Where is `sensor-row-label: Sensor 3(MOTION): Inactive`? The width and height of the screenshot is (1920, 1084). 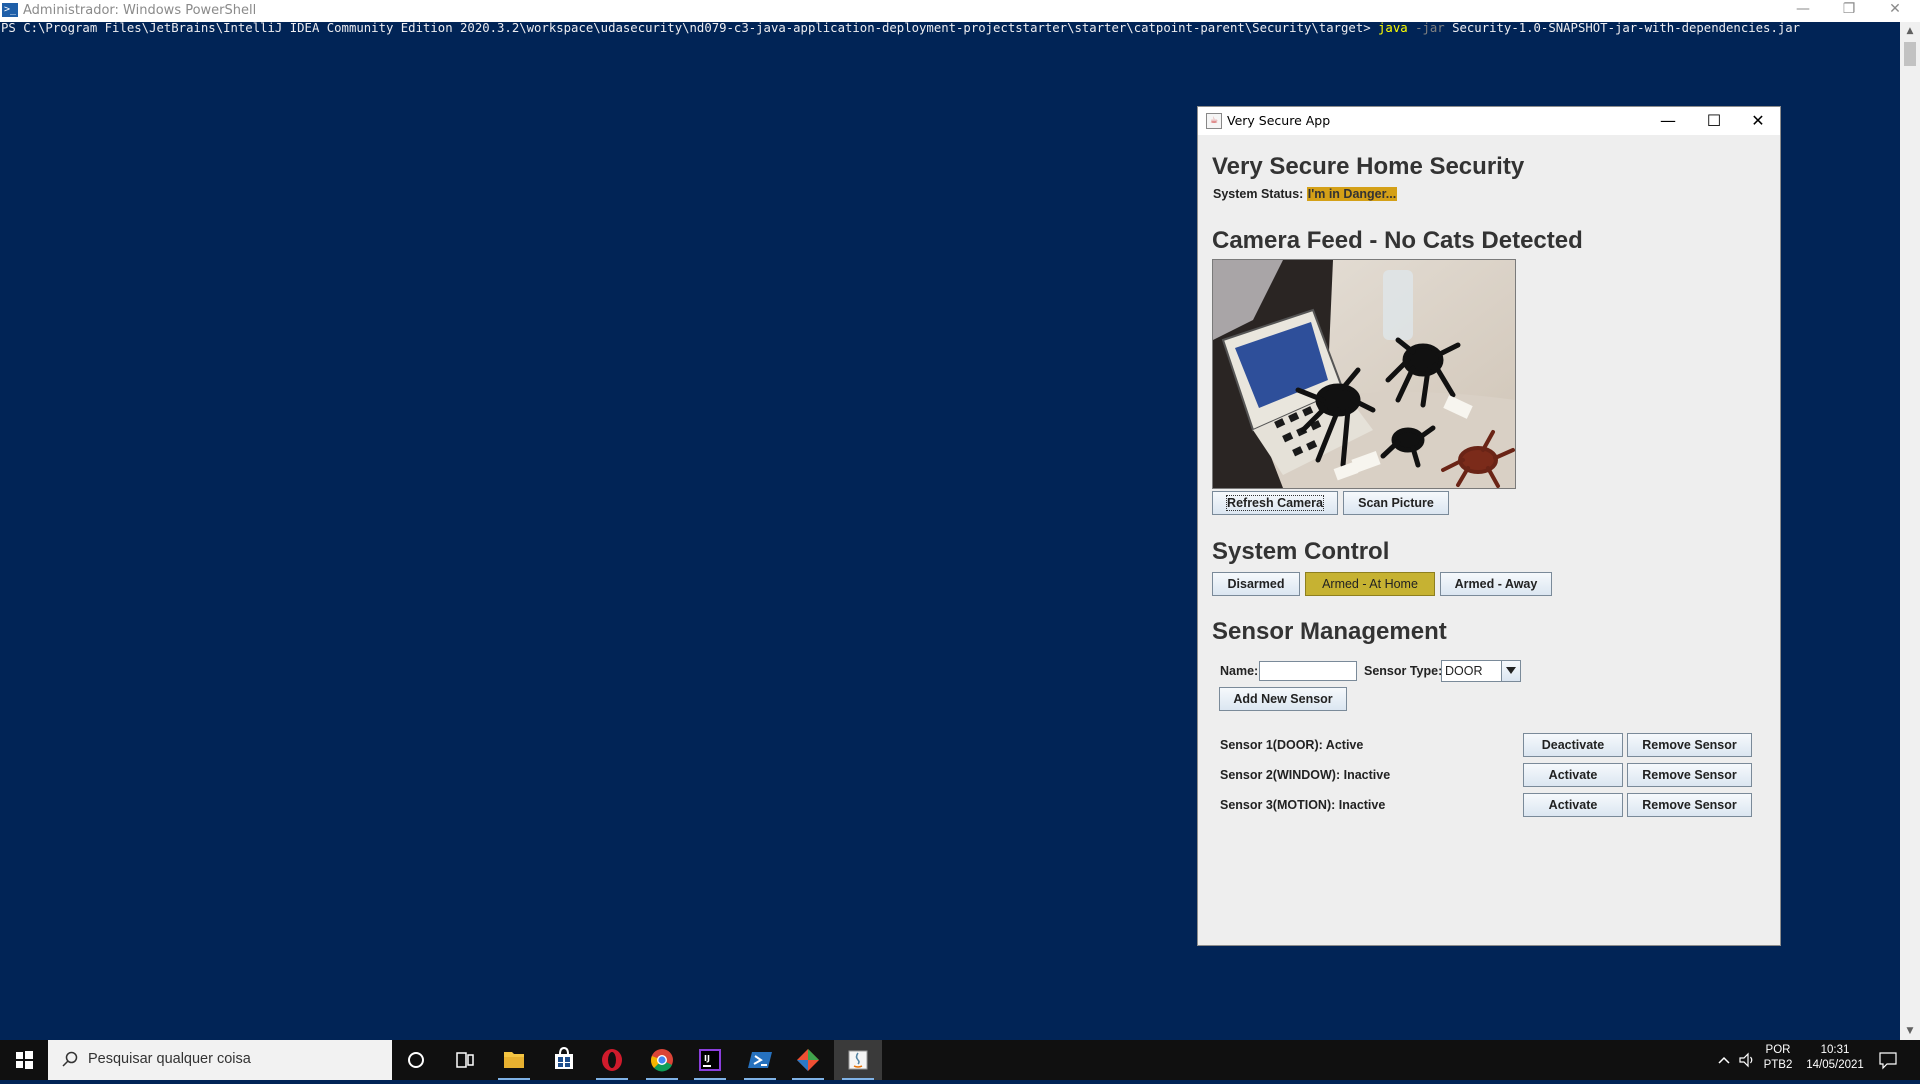
sensor-row-label: Sensor 3(MOTION): Inactive is located at coordinates (1303, 805).